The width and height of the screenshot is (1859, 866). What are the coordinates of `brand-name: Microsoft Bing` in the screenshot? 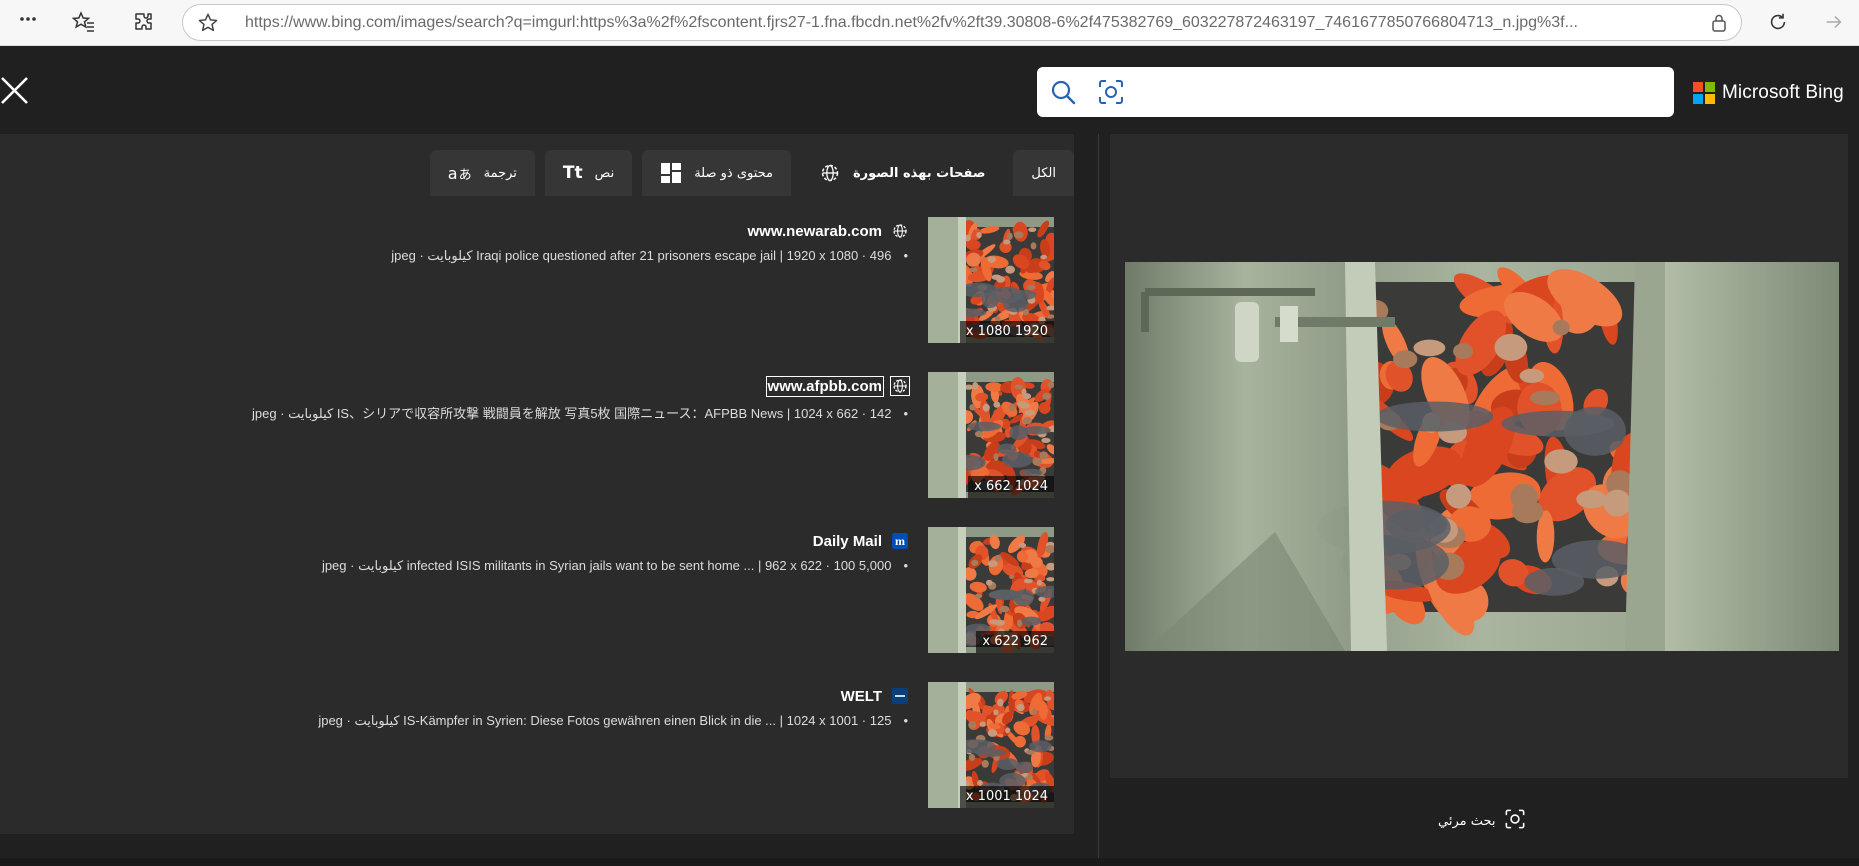 It's located at (1783, 92).